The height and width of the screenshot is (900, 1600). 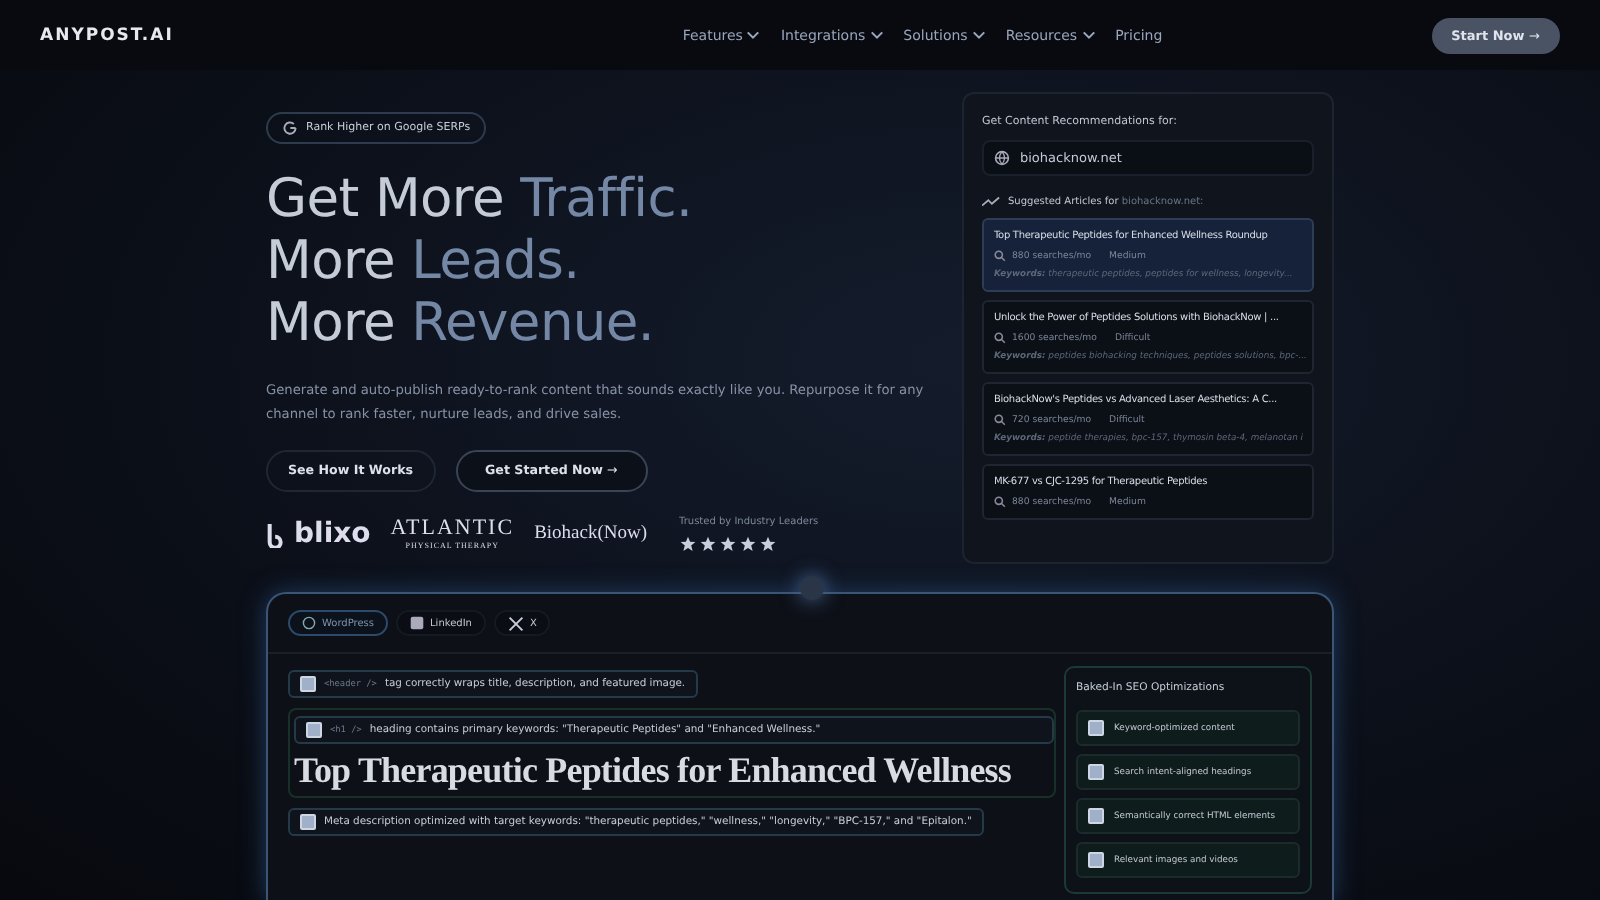 What do you see at coordinates (318, 534) in the screenshot?
I see `blixo-logo: blixo` at bounding box center [318, 534].